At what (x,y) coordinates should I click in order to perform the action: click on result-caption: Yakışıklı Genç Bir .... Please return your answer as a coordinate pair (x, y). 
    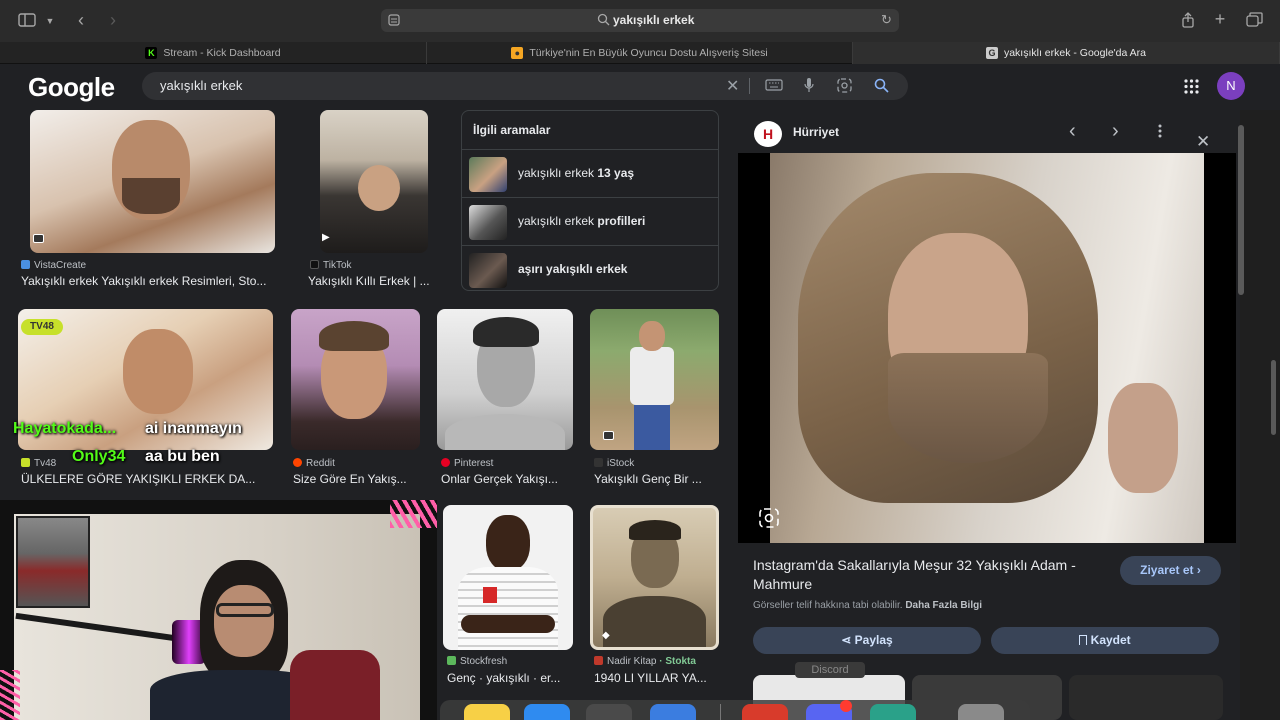
    Looking at the image, I should click on (659, 479).